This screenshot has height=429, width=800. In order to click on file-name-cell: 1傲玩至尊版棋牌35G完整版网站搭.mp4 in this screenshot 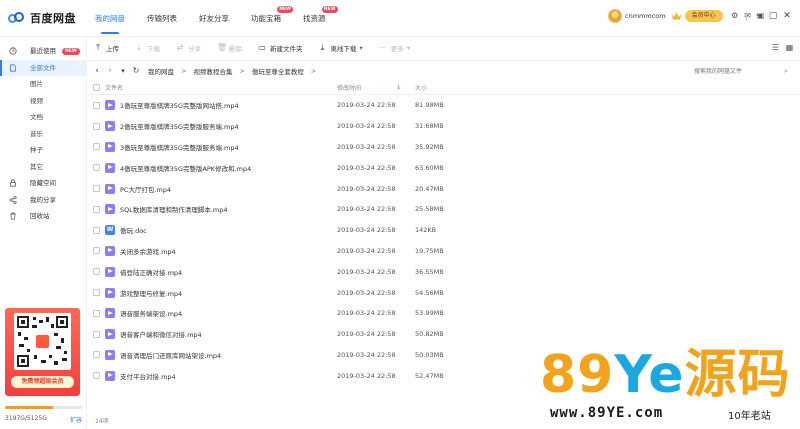, I will do `click(221, 105)`.